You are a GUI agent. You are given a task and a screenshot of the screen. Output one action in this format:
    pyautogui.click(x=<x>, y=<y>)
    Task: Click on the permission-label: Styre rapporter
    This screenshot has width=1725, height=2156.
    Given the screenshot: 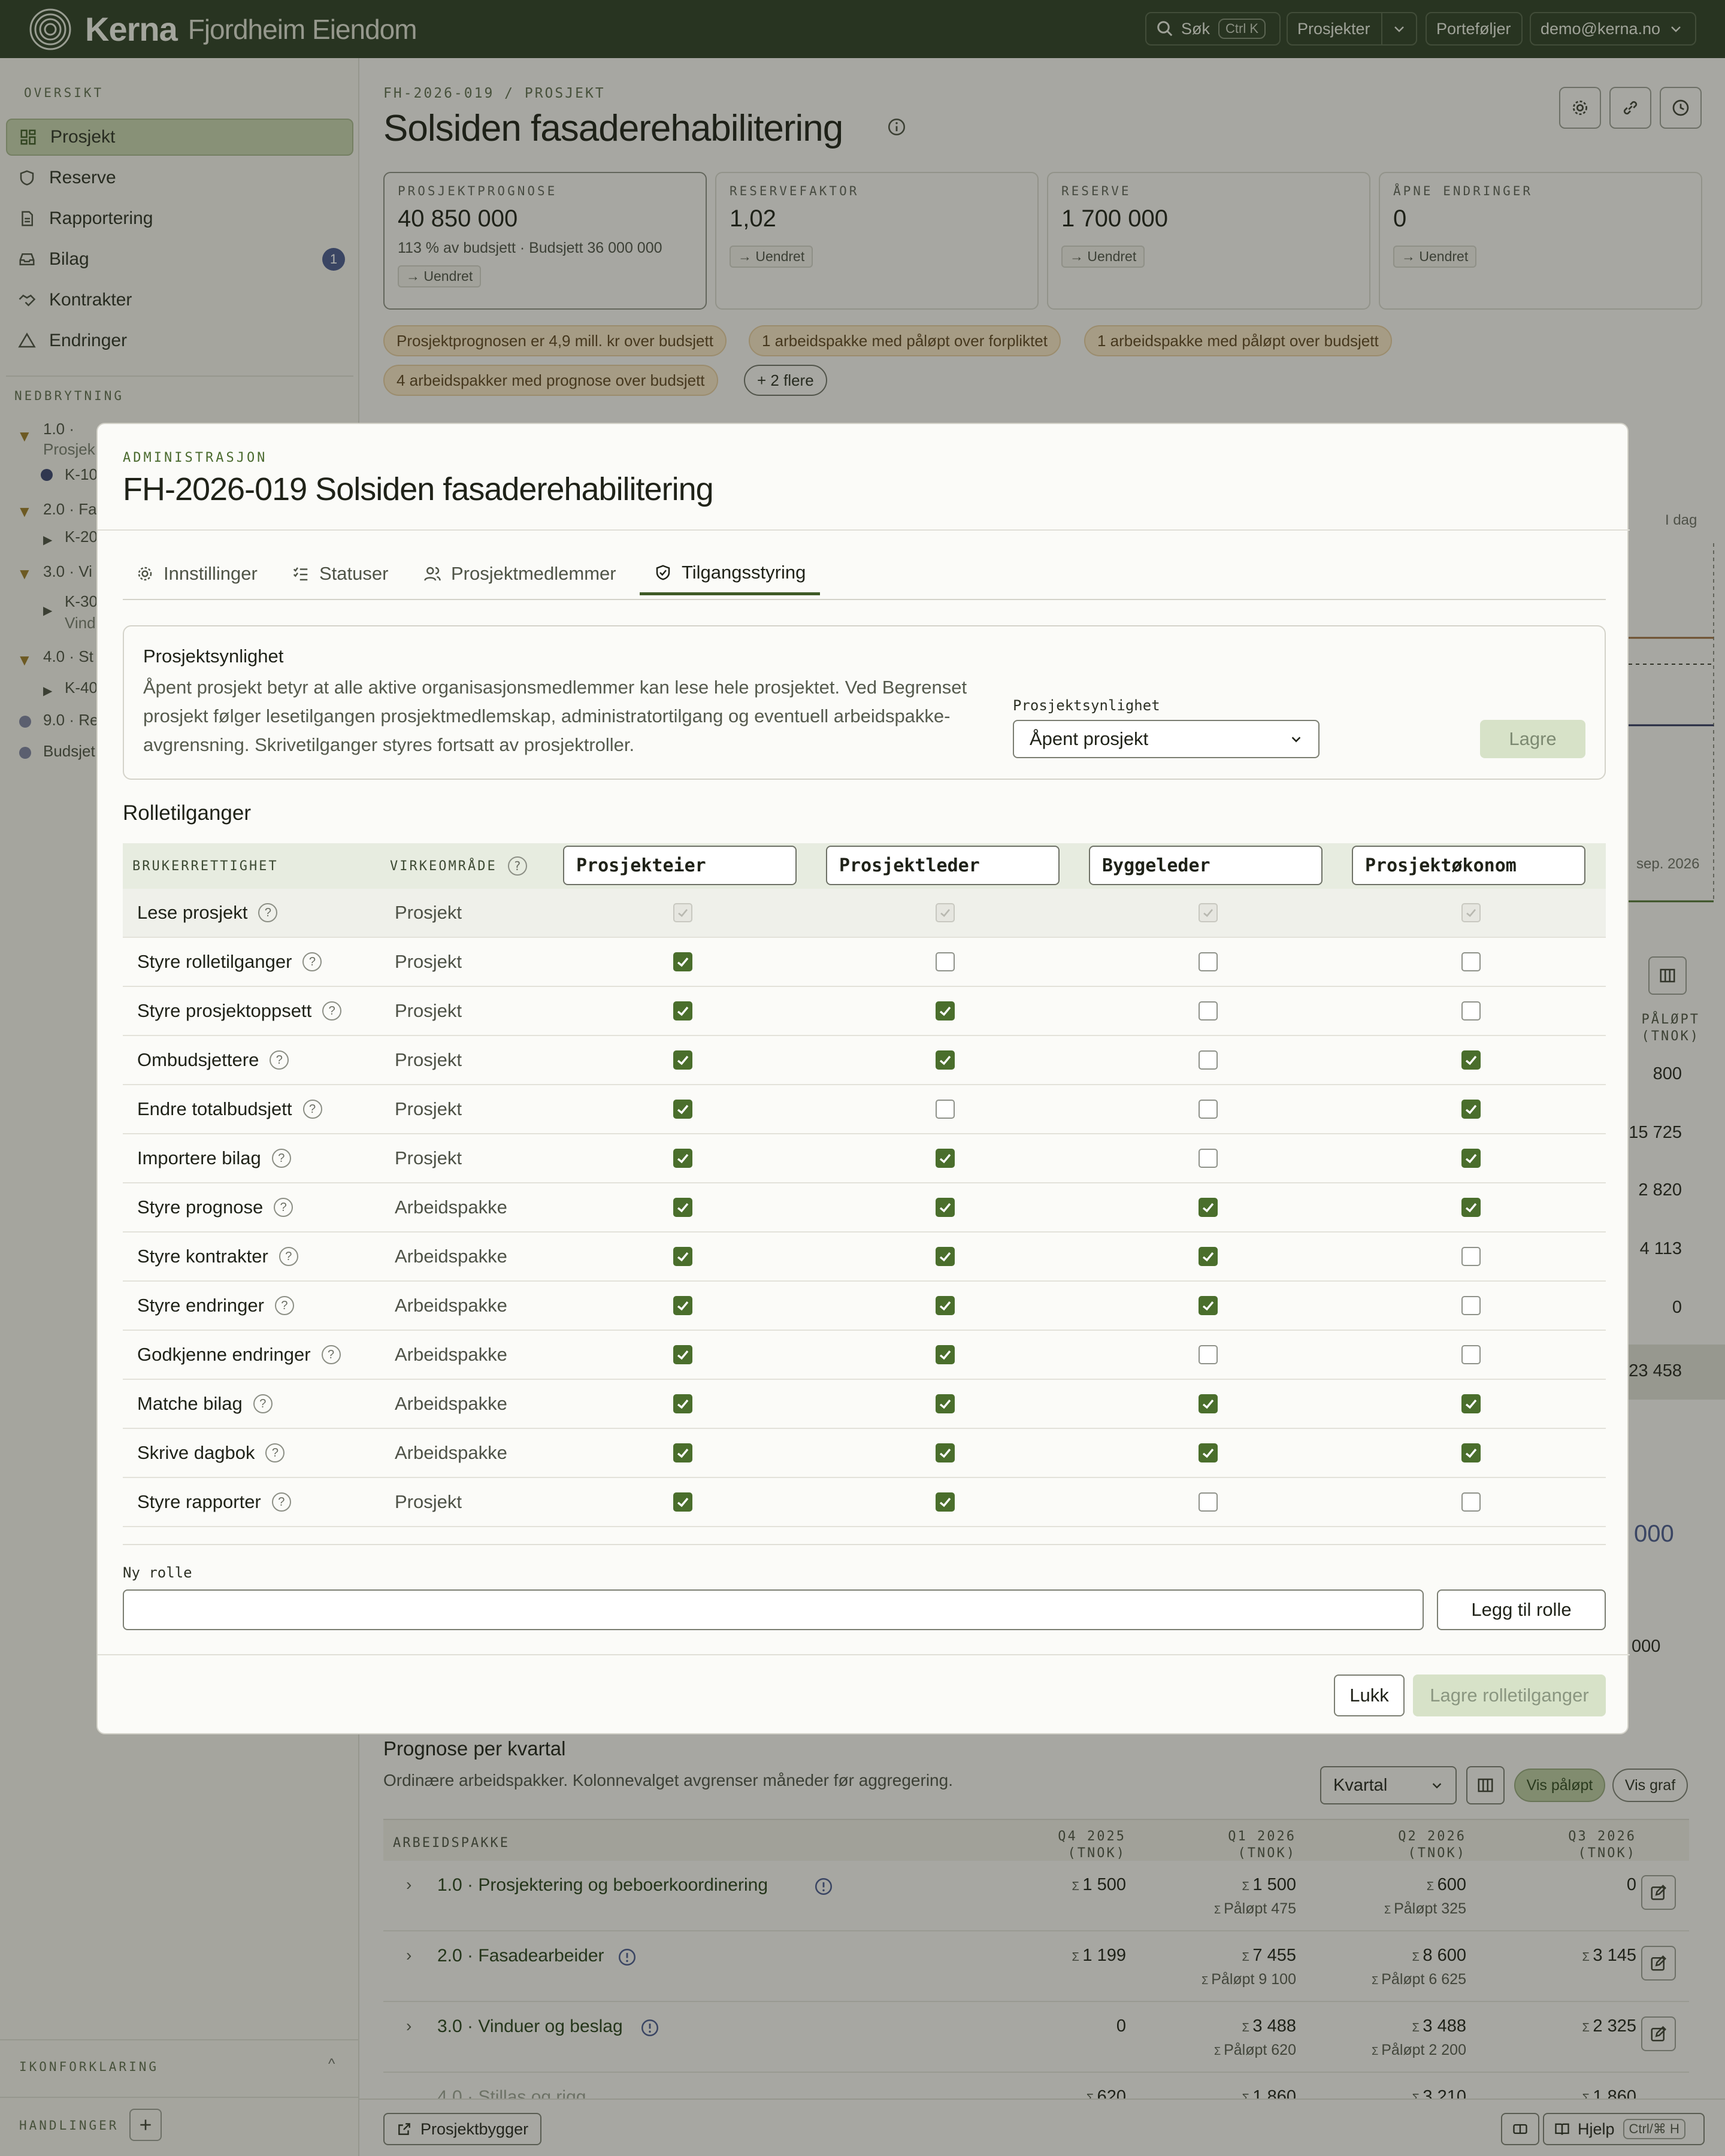 What is the action you would take?
    pyautogui.click(x=199, y=1502)
    